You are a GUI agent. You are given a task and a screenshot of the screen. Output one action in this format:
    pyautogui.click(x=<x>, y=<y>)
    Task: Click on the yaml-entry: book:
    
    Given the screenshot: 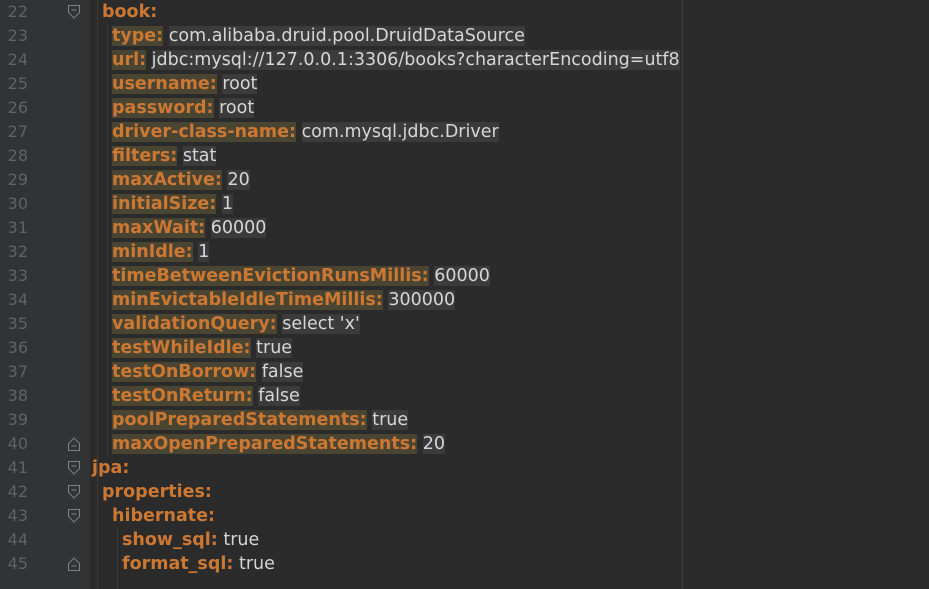 What is the action you would take?
    pyautogui.click(x=129, y=12)
    